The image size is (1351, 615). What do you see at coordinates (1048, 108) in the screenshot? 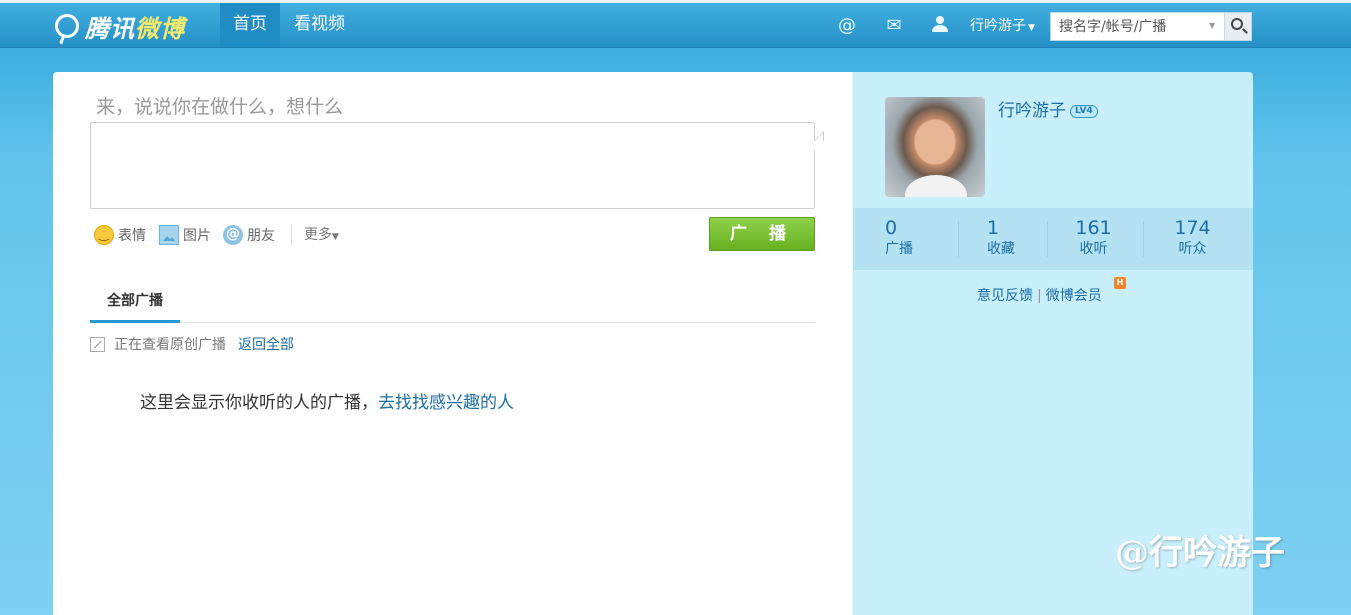
I see `profile-name: 行吟游子 LV4` at bounding box center [1048, 108].